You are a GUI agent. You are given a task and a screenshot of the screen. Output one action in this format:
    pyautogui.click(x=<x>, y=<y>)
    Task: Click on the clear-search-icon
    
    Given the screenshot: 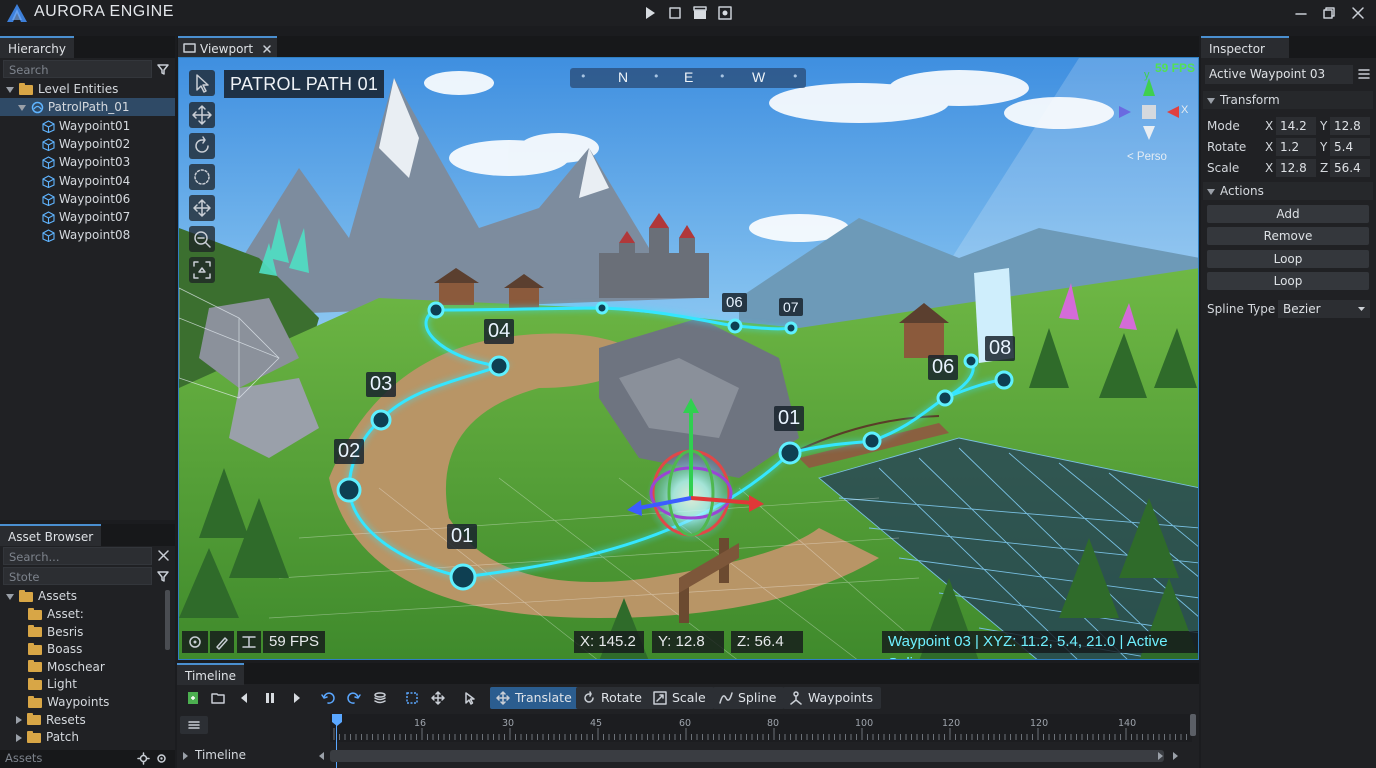 What is the action you would take?
    pyautogui.click(x=163, y=555)
    